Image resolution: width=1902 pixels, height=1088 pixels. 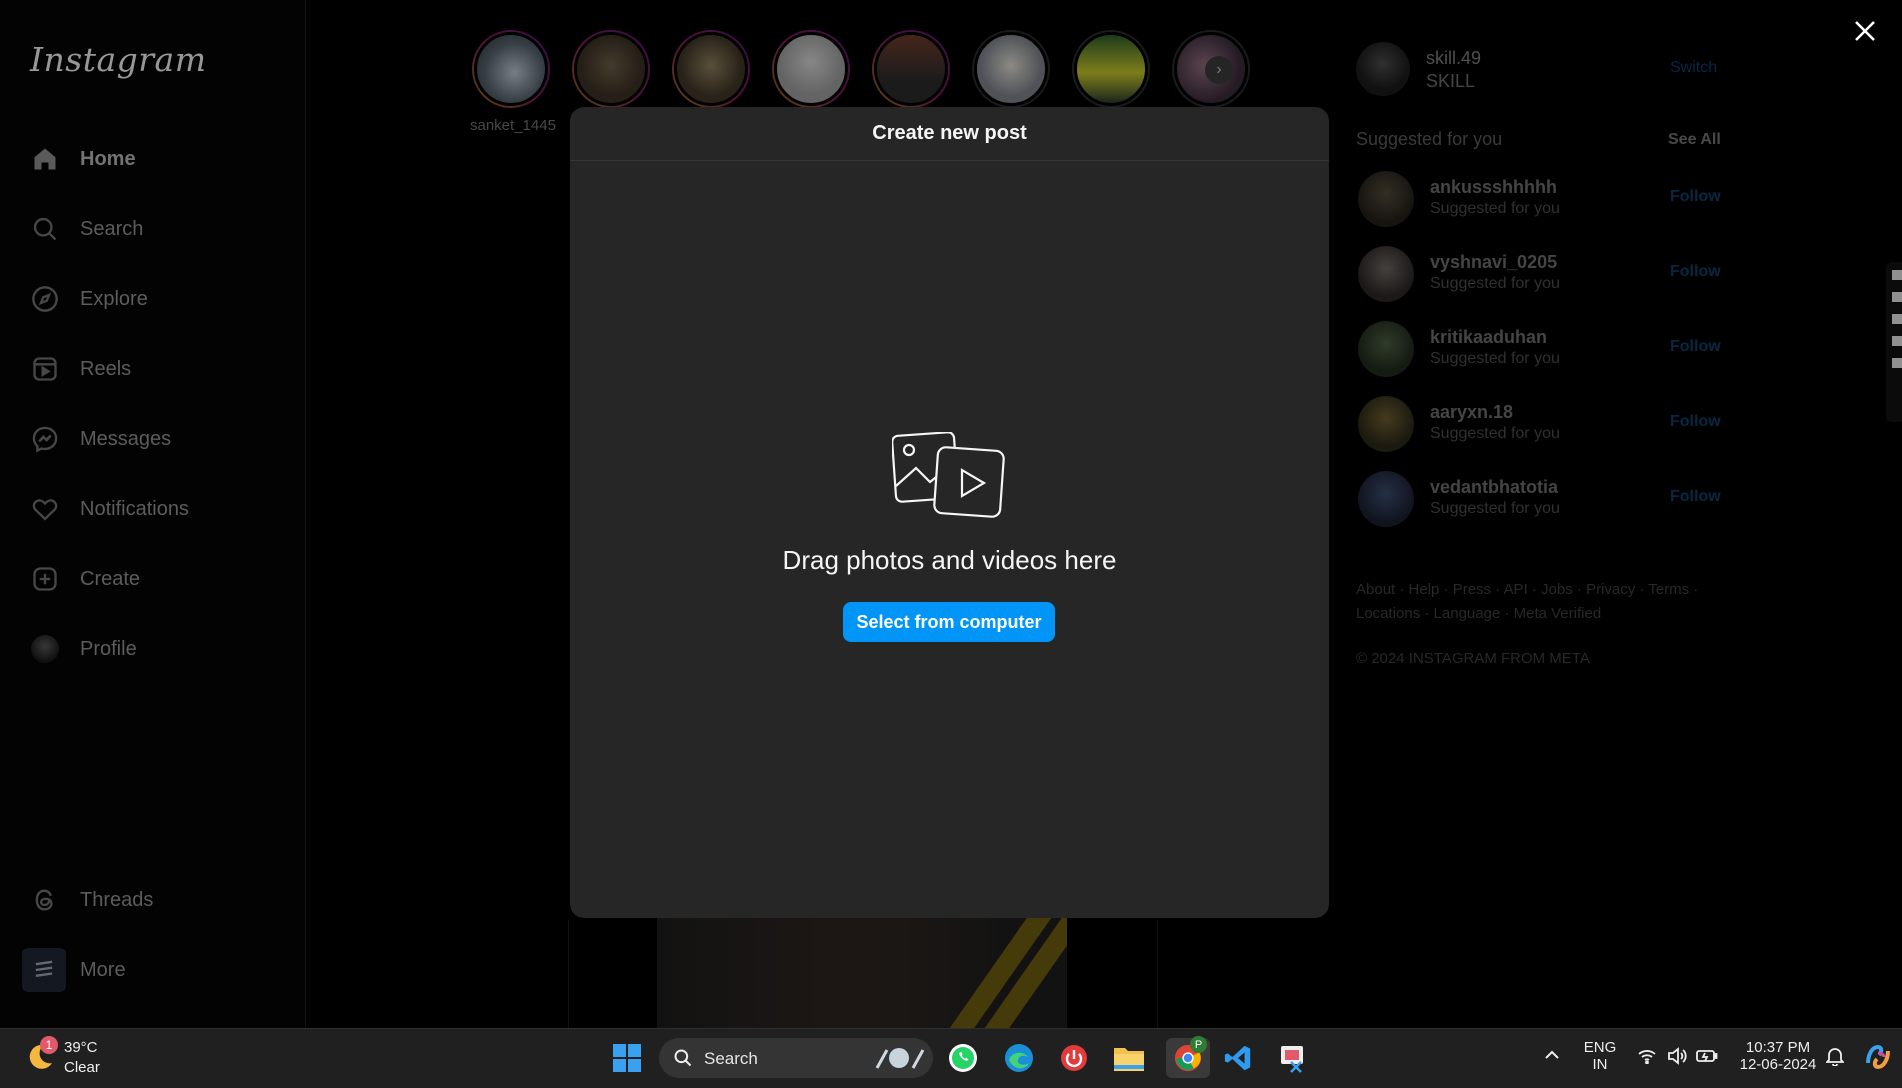 What do you see at coordinates (899, 1058) in the screenshot?
I see `search-highlight-icon` at bounding box center [899, 1058].